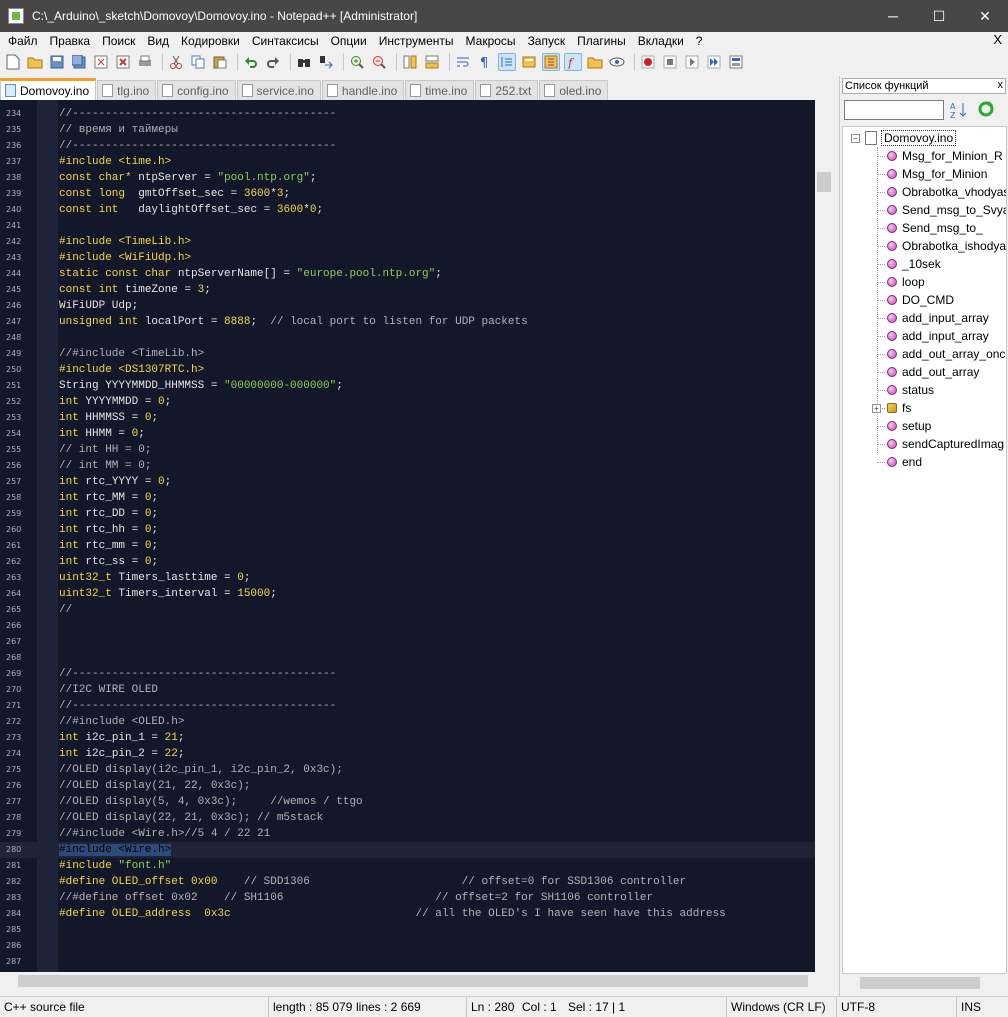 This screenshot has height=1017, width=1008. Describe the element at coordinates (121, 754) in the screenshot. I see `code-text: int i2c_pin_2 = 22;` at that location.